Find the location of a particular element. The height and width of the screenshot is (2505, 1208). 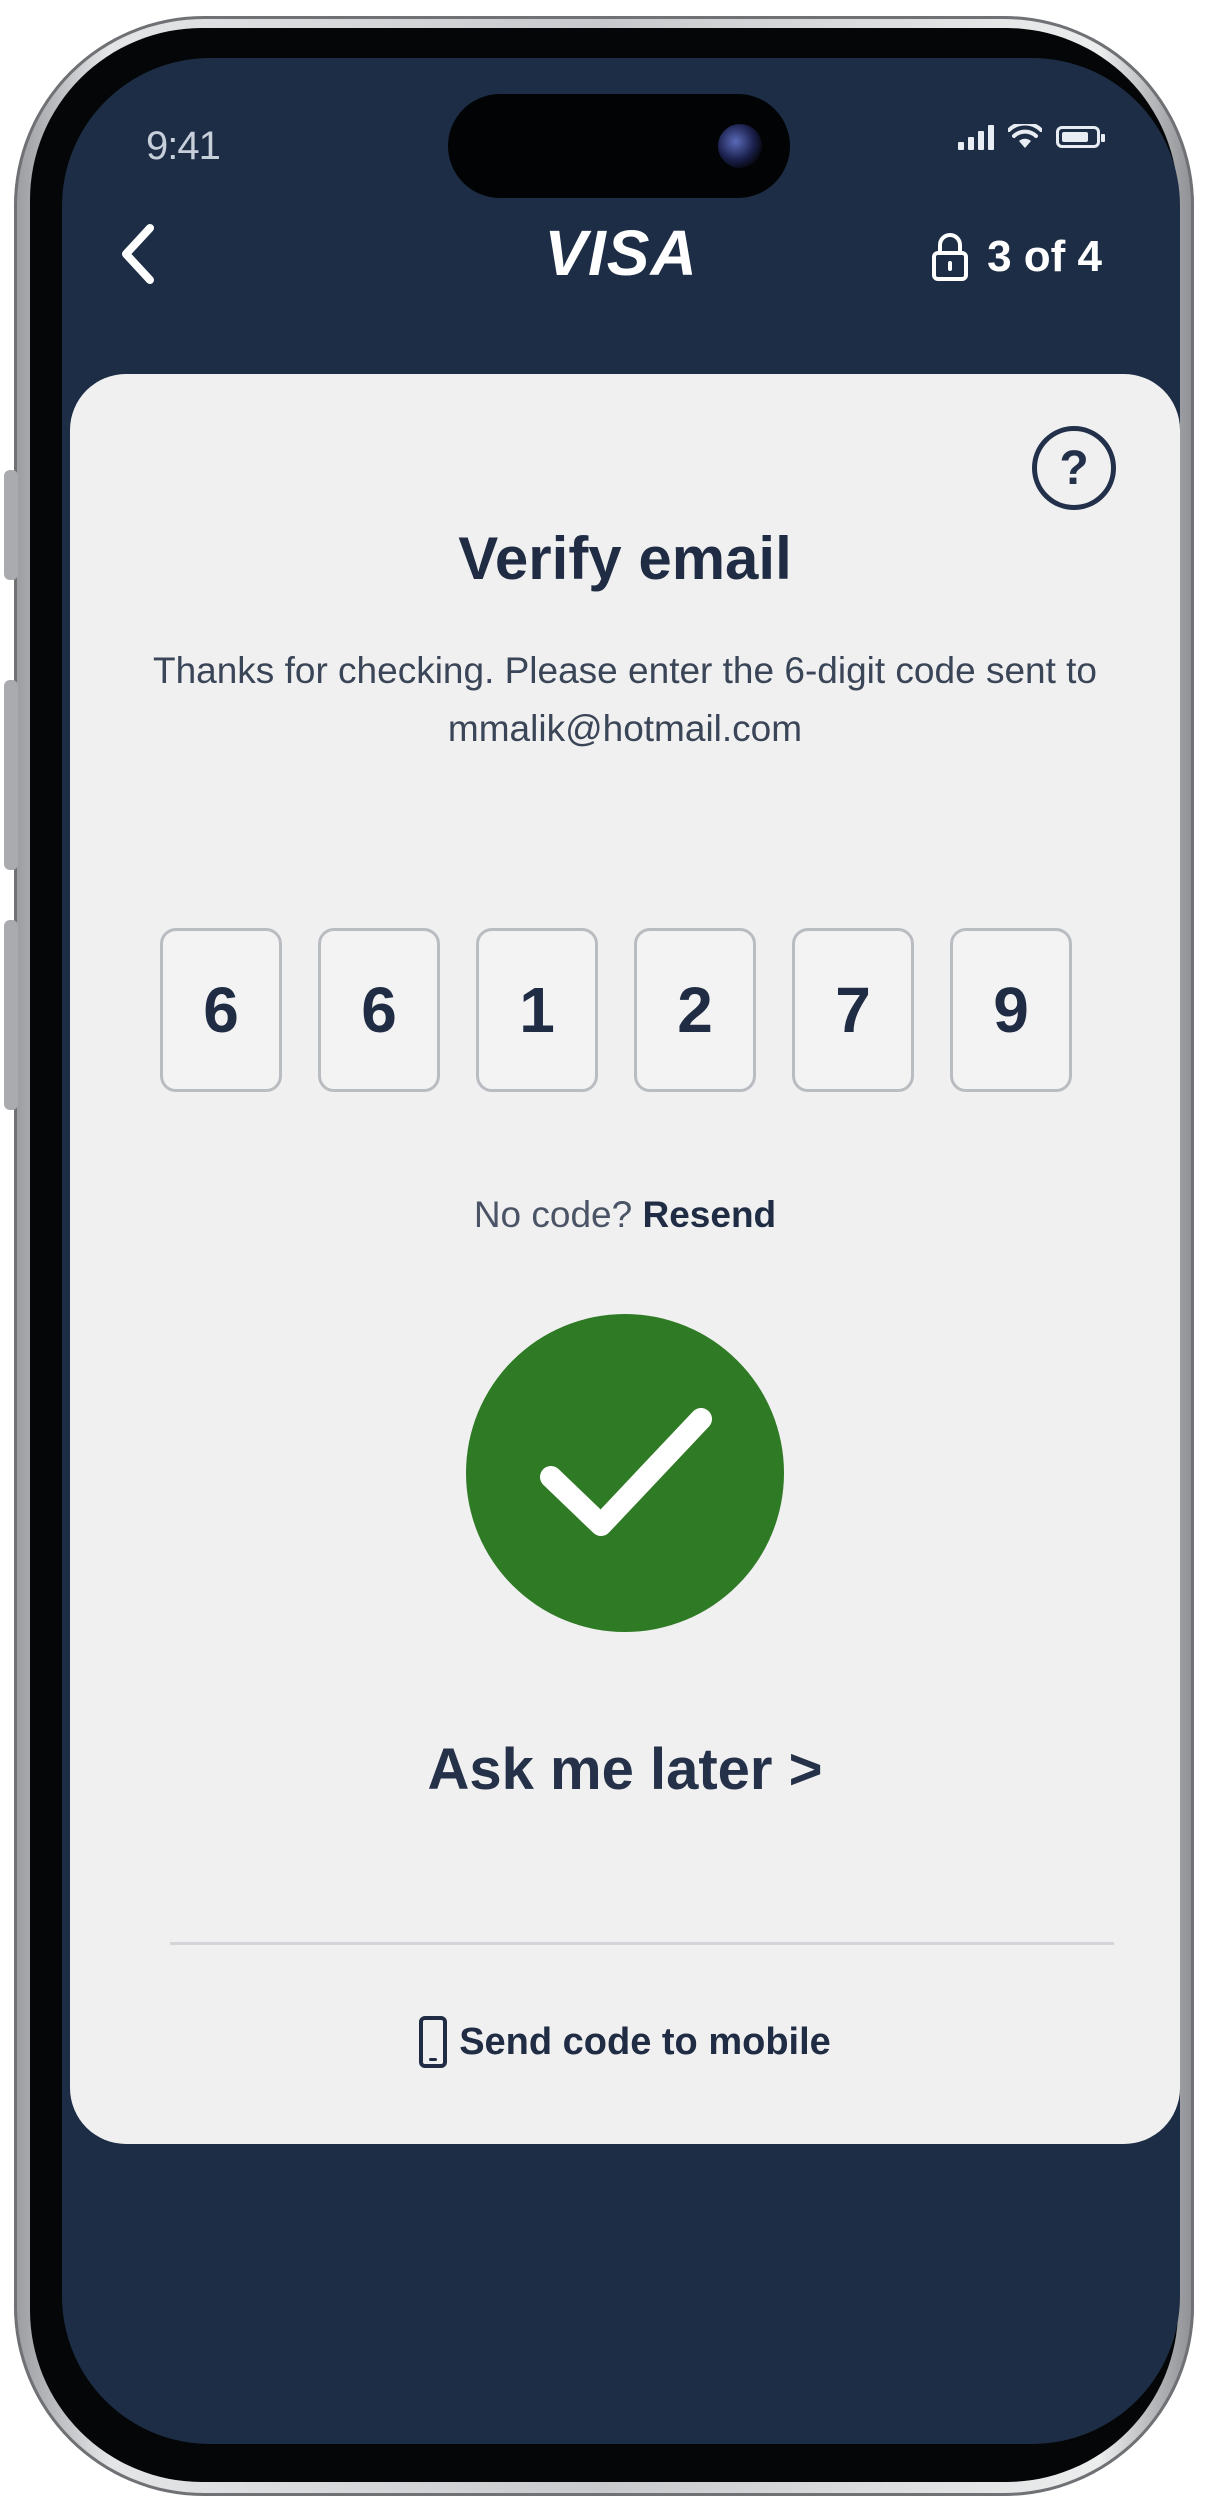

code-digit-2: 6 is located at coordinates (379, 1010).